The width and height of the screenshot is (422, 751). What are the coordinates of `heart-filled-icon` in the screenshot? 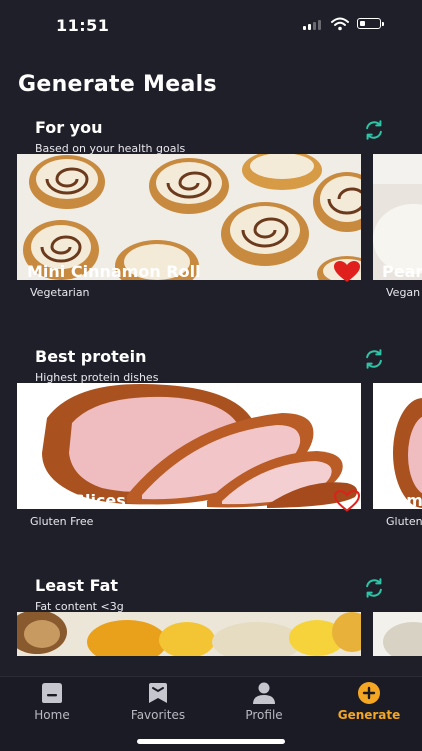 It's located at (347, 272).